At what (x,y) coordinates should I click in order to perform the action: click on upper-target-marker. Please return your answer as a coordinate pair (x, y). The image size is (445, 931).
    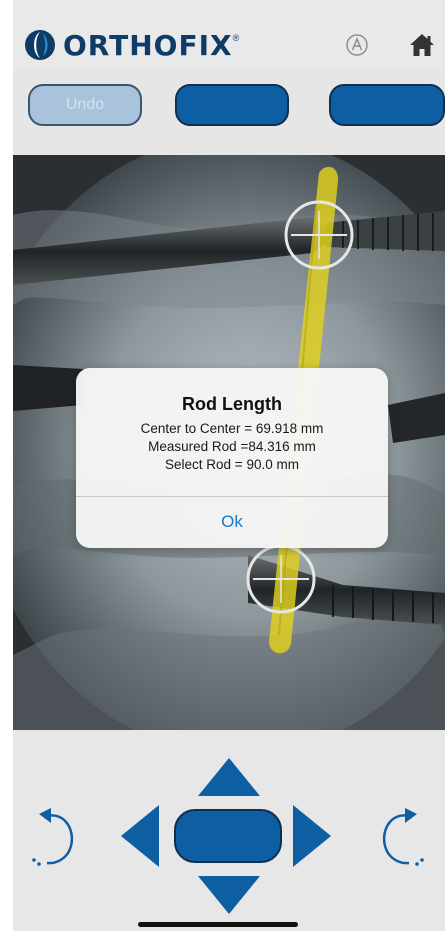
    Looking at the image, I should click on (319, 235).